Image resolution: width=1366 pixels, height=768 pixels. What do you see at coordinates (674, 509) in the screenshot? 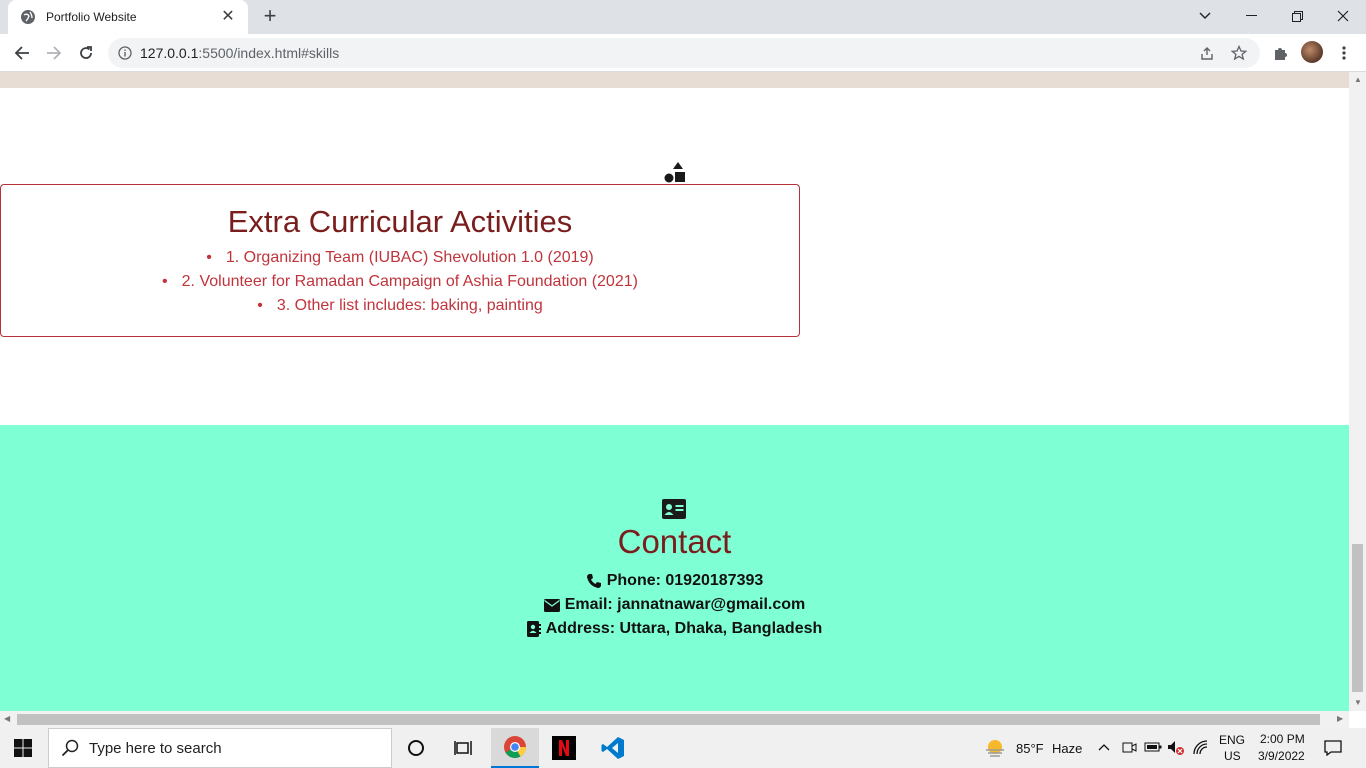
I see `address-card-icon` at bounding box center [674, 509].